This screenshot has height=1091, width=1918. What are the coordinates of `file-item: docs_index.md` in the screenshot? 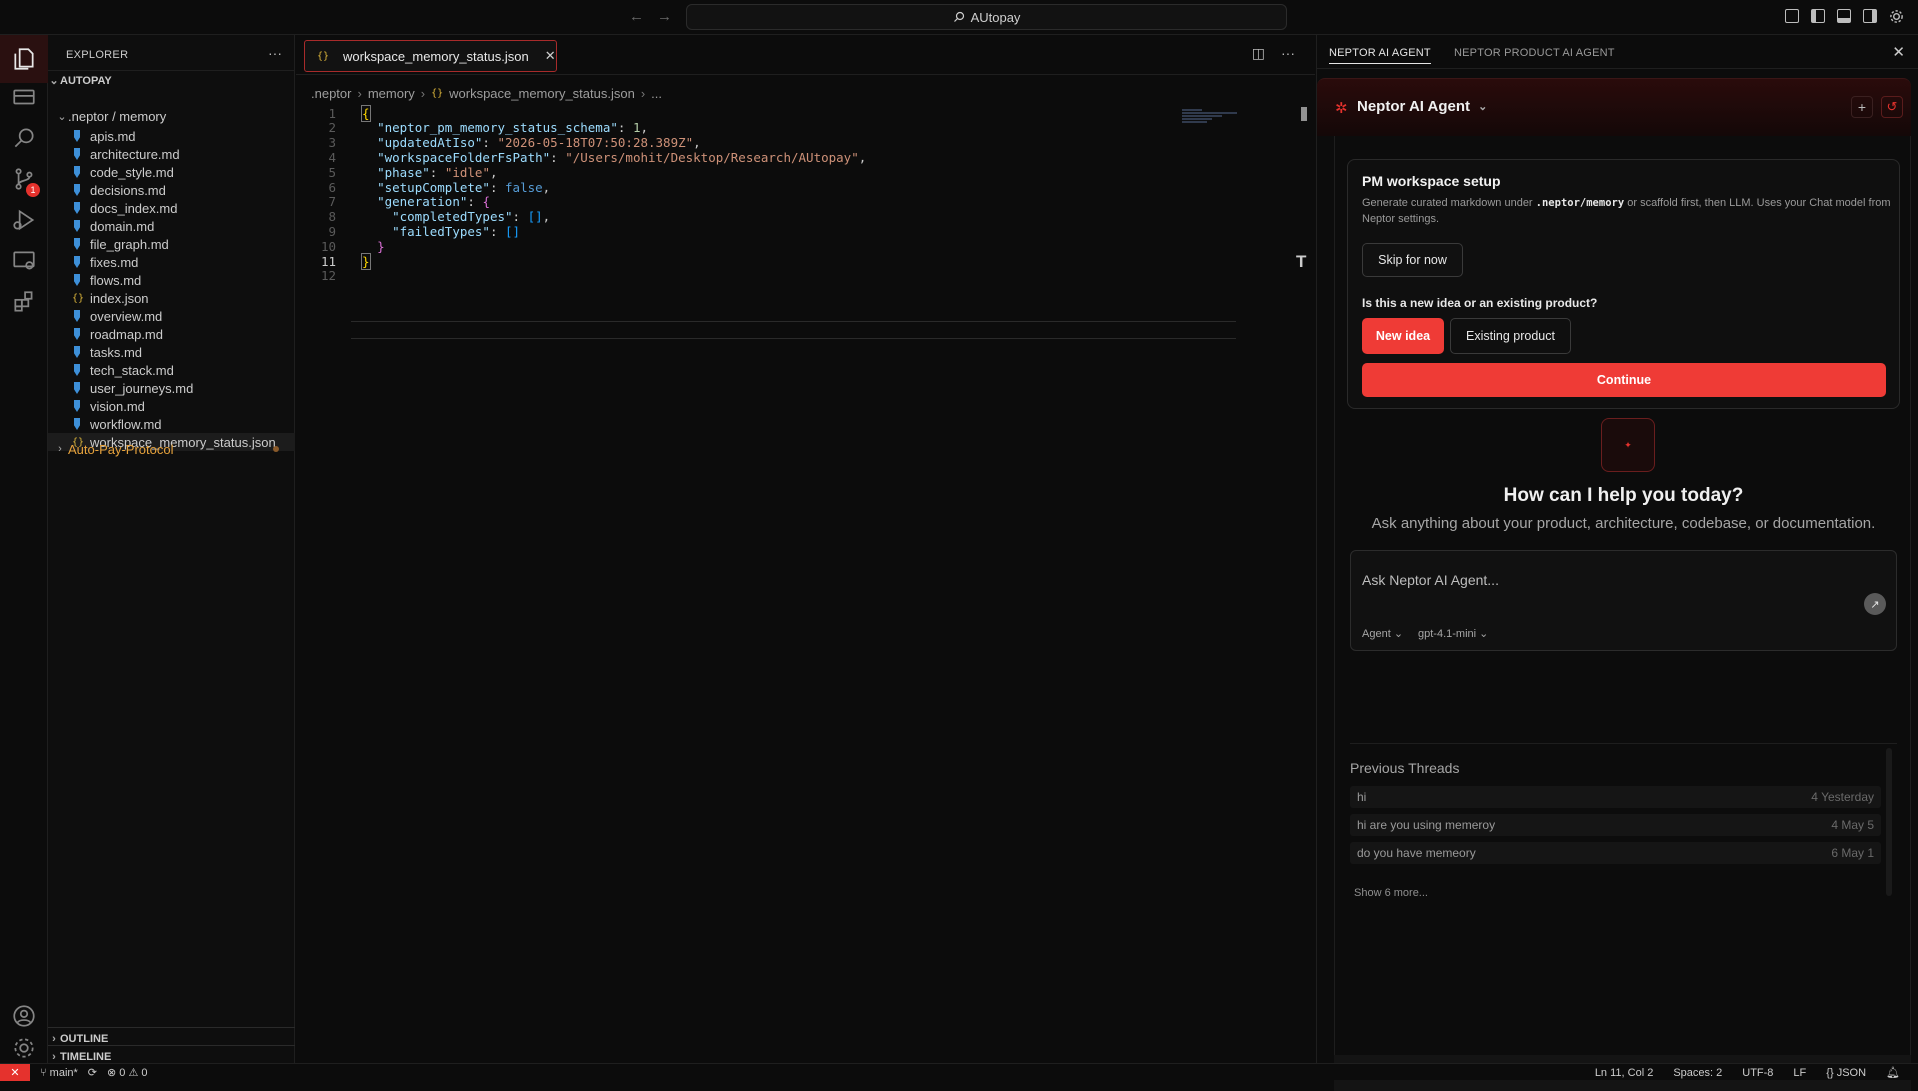 It's located at (171, 208).